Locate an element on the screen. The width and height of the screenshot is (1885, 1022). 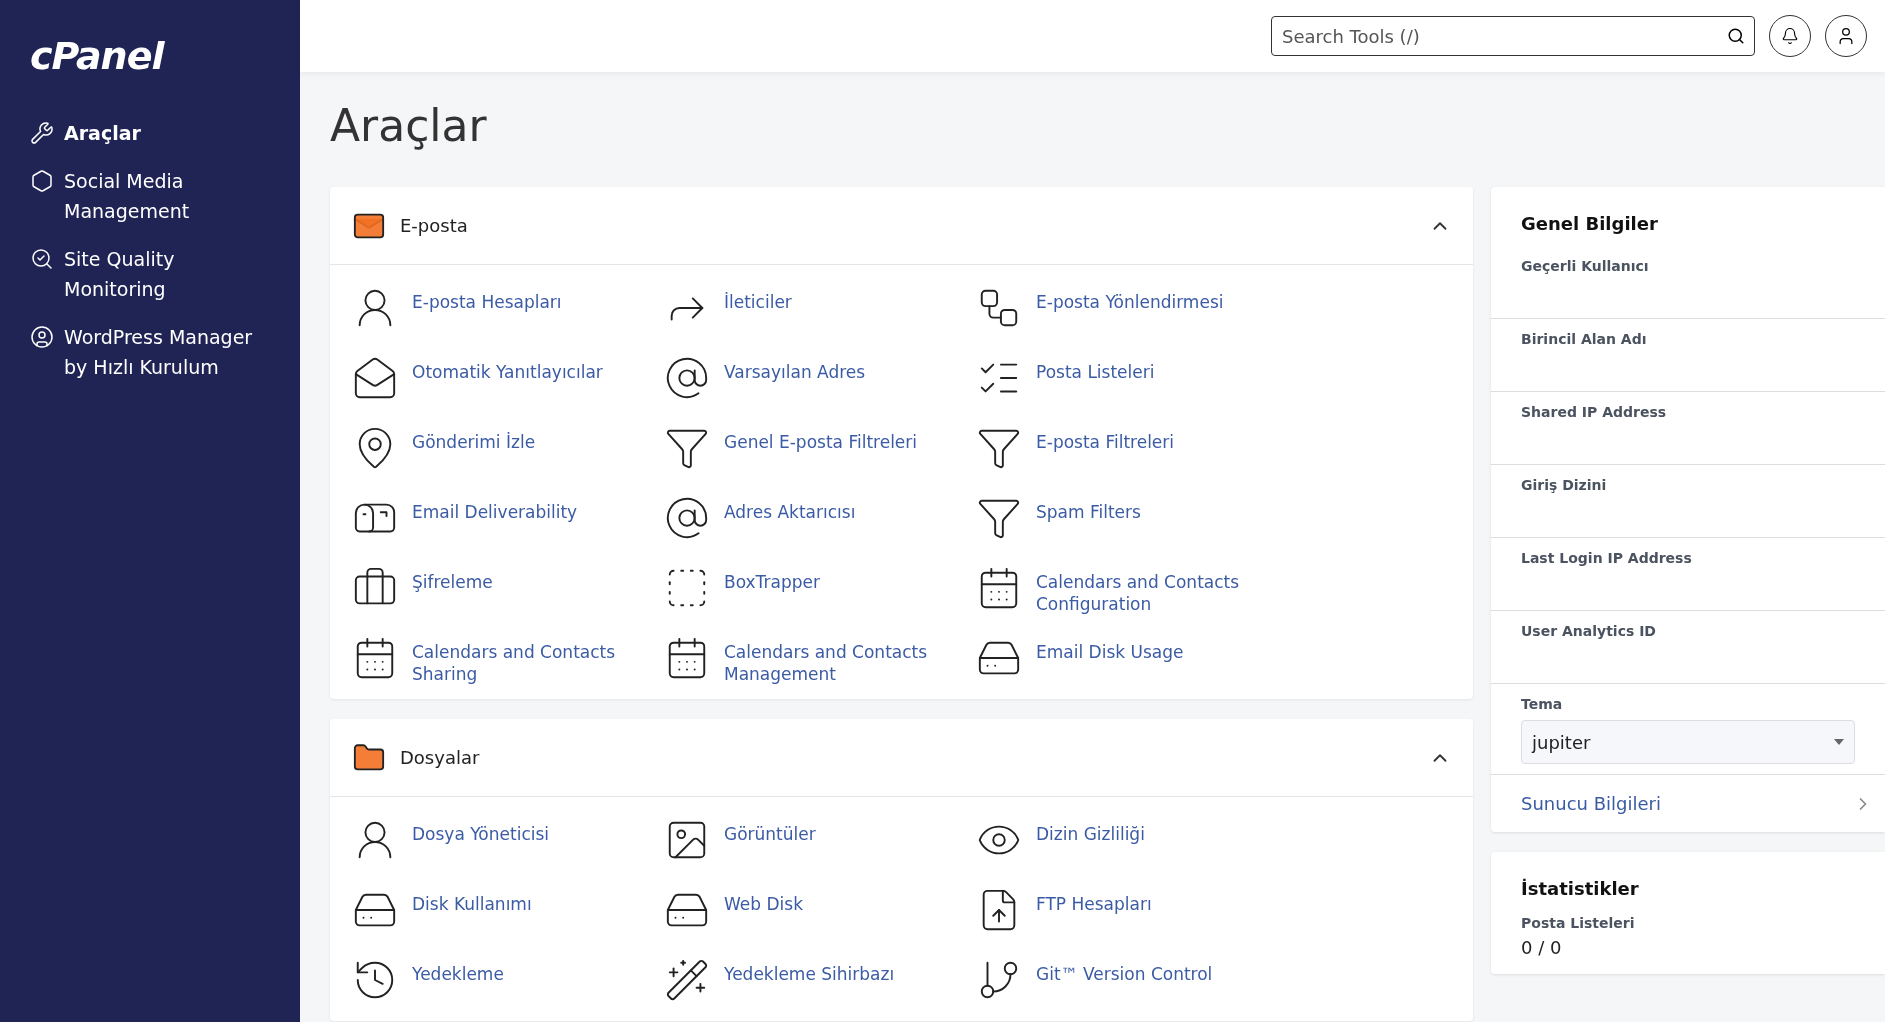
tool-link: Posta Listeleri is located at coordinates (1132, 378).